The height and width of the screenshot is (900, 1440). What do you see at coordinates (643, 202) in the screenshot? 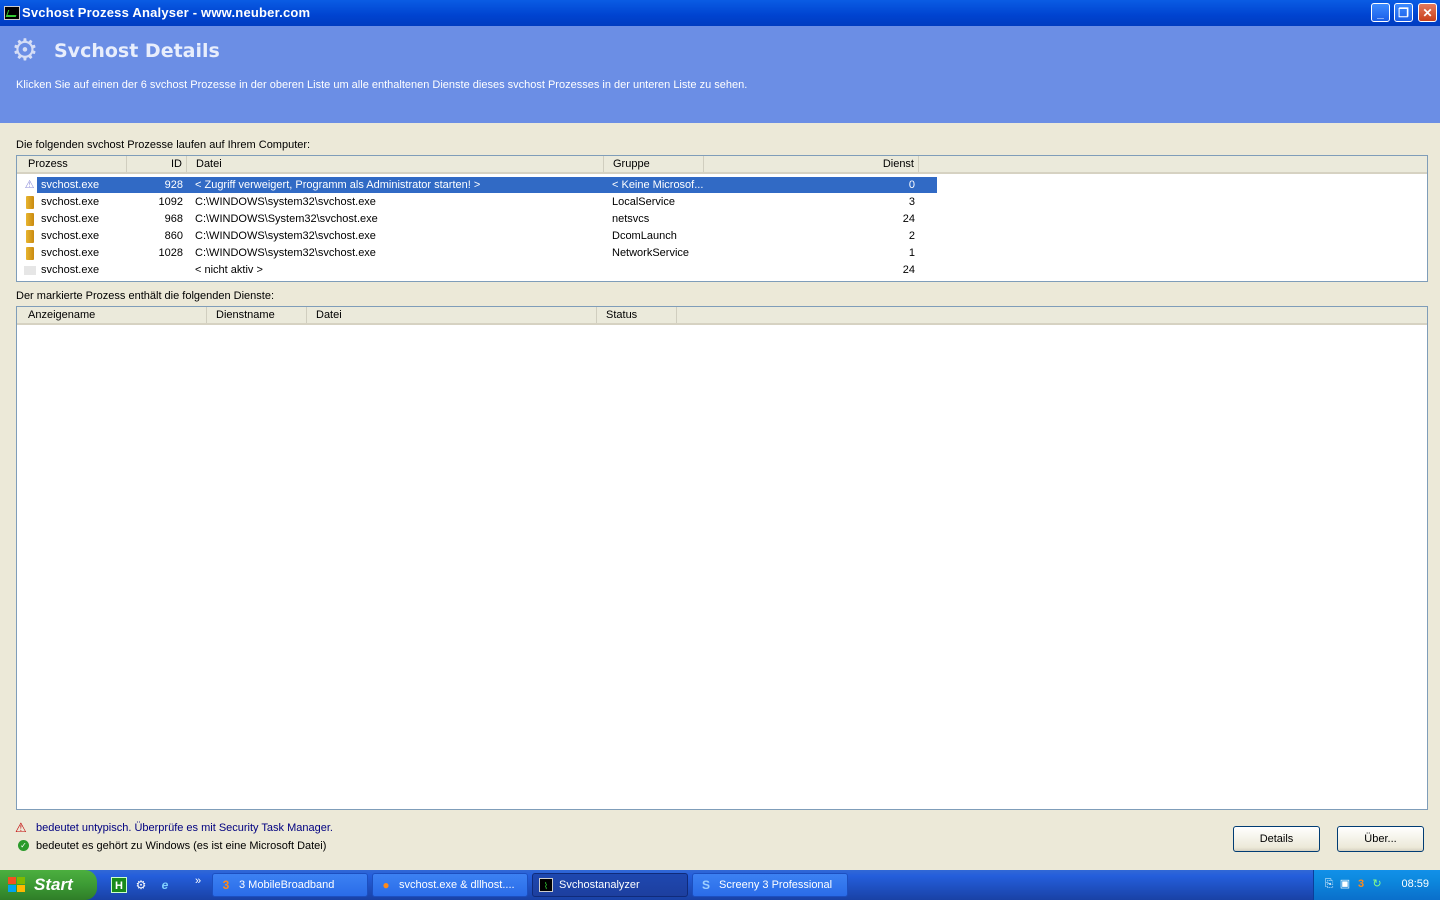
I see `row-group: LocalService` at bounding box center [643, 202].